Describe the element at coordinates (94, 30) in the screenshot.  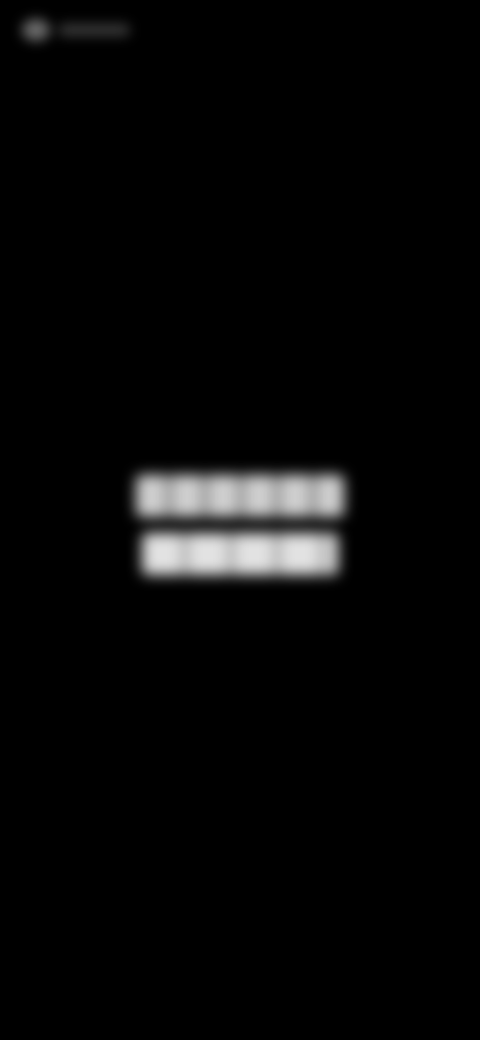
I see `status-text-placeholder` at that location.